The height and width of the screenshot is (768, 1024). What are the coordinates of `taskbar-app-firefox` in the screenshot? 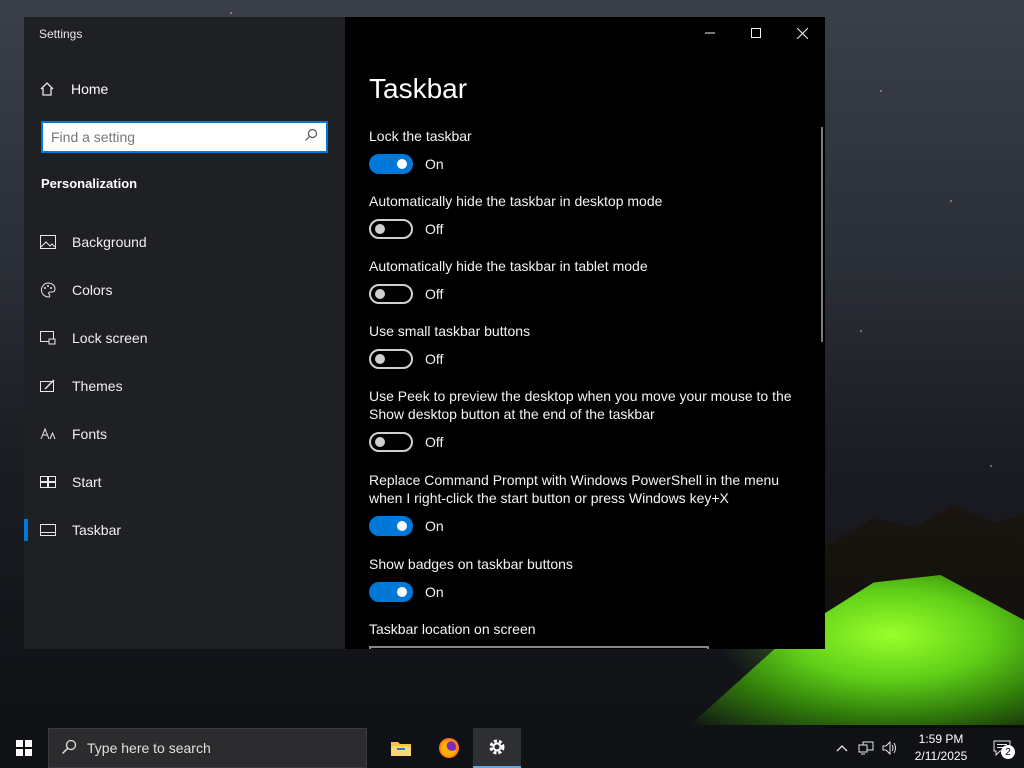 It's located at (449, 748).